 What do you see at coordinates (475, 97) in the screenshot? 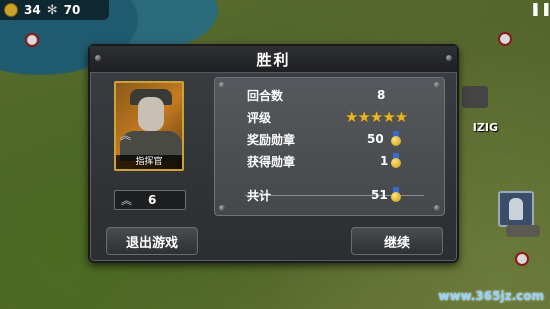
I see `enemy-unit-icon` at bounding box center [475, 97].